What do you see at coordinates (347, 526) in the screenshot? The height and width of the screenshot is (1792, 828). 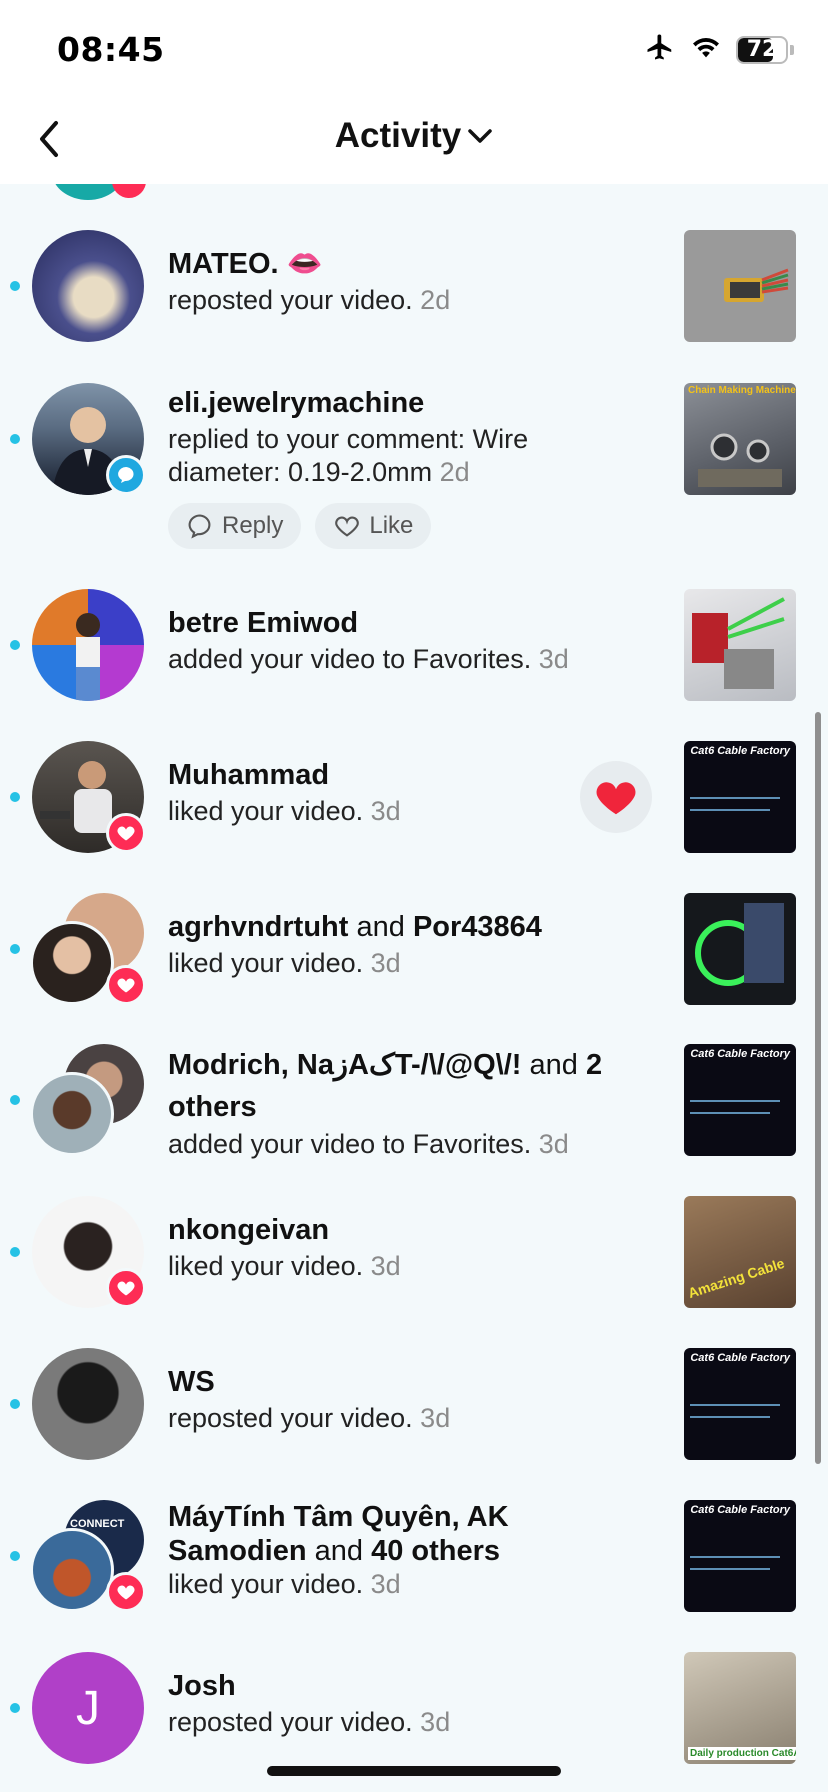 I see `heart-outline-icon` at bounding box center [347, 526].